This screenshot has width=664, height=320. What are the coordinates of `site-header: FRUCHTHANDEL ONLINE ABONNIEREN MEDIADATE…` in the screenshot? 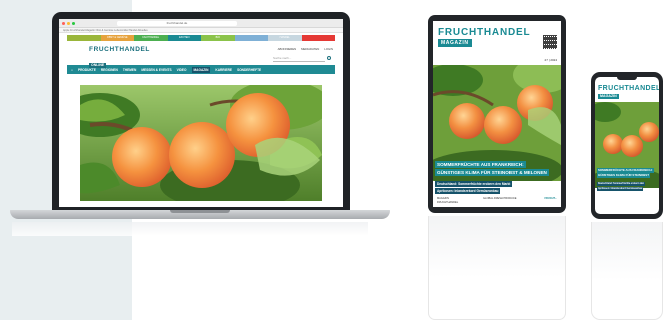 It's located at (201, 54).